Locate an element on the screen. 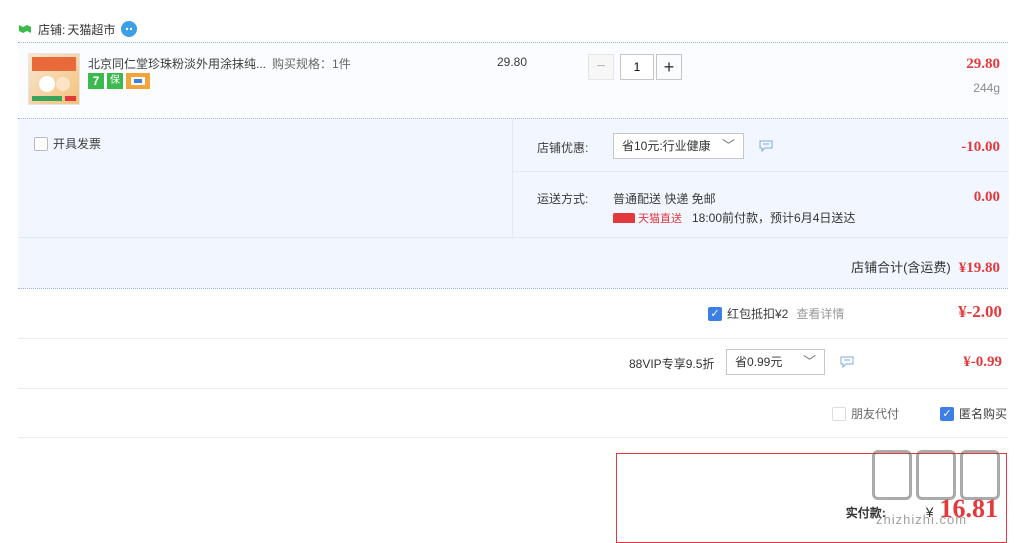 This screenshot has width=1022, height=543. invoice-option: 开具发票 is located at coordinates (67, 143).